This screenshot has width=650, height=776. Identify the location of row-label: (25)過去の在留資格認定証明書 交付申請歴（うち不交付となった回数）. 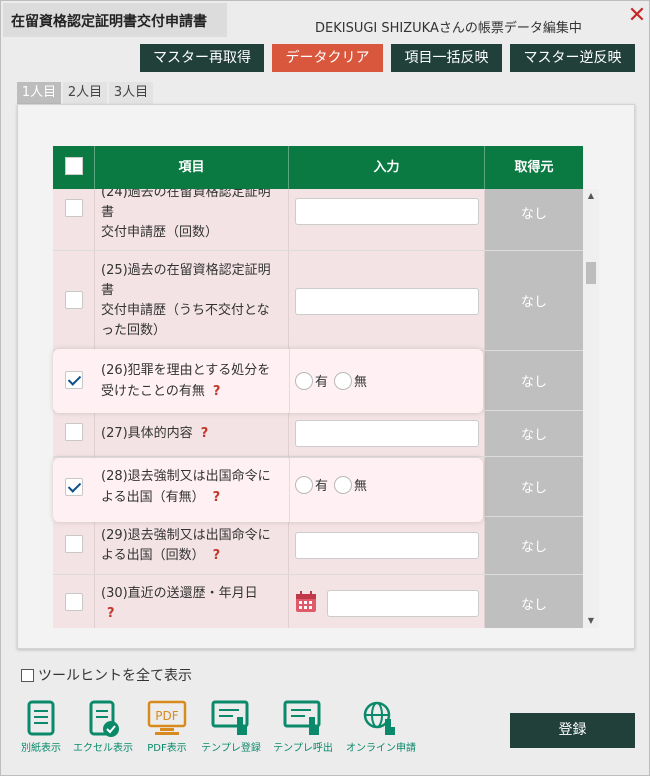
(192, 300).